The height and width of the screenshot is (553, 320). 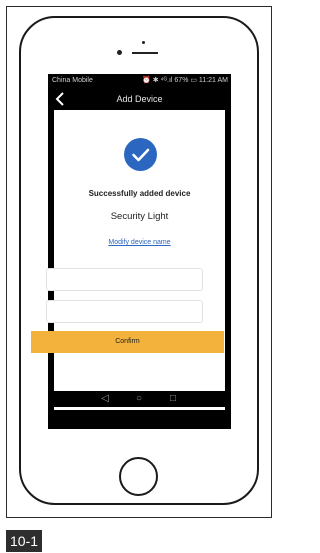 I want to click on system-home-button: ○, so click(x=139, y=399).